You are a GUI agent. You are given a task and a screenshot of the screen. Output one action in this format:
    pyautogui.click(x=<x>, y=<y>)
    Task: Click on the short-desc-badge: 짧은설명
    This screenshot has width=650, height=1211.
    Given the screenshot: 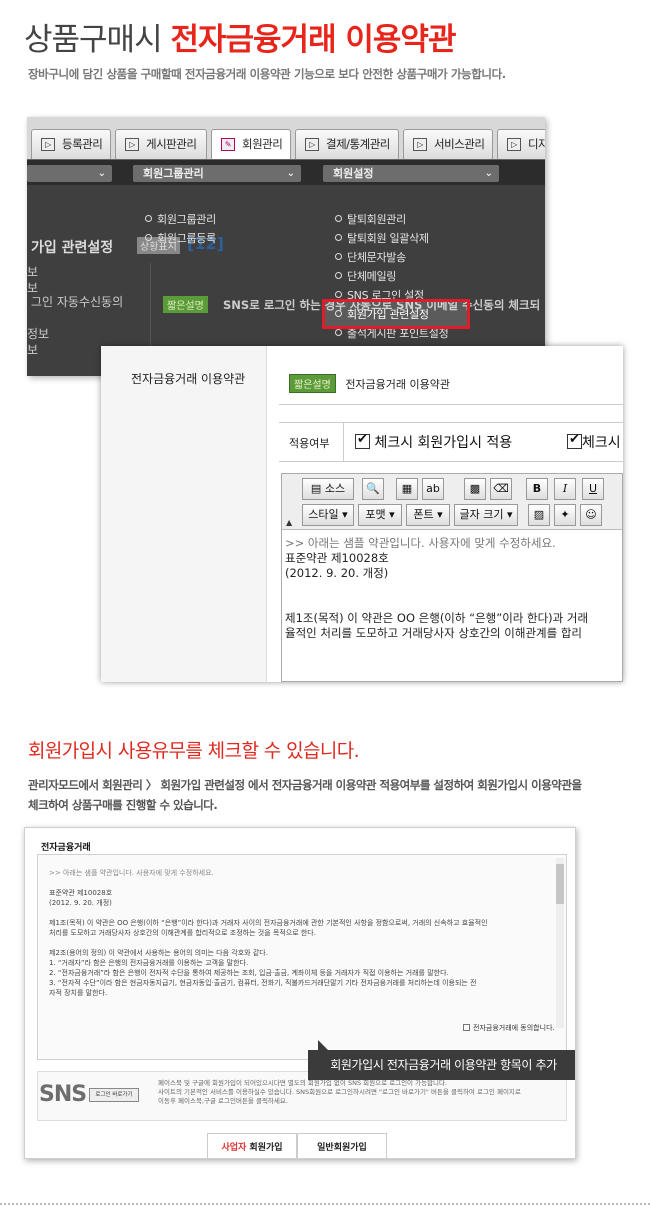 What is the action you would take?
    pyautogui.click(x=312, y=383)
    